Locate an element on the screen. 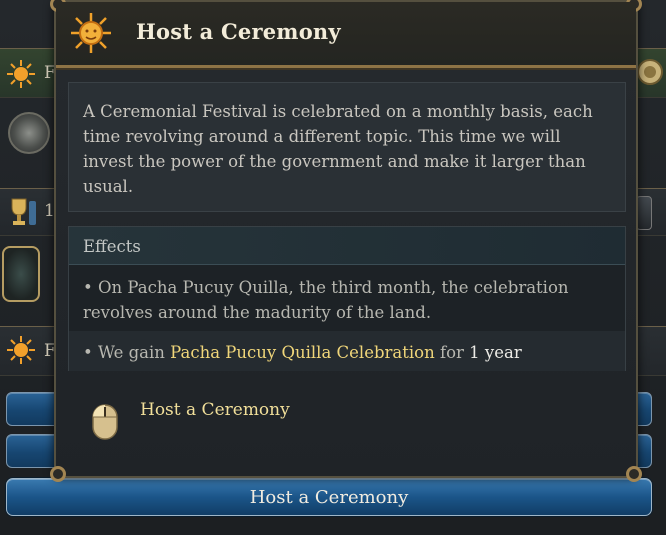  tooltip-header: Host a Ceremony is located at coordinates (346, 35).